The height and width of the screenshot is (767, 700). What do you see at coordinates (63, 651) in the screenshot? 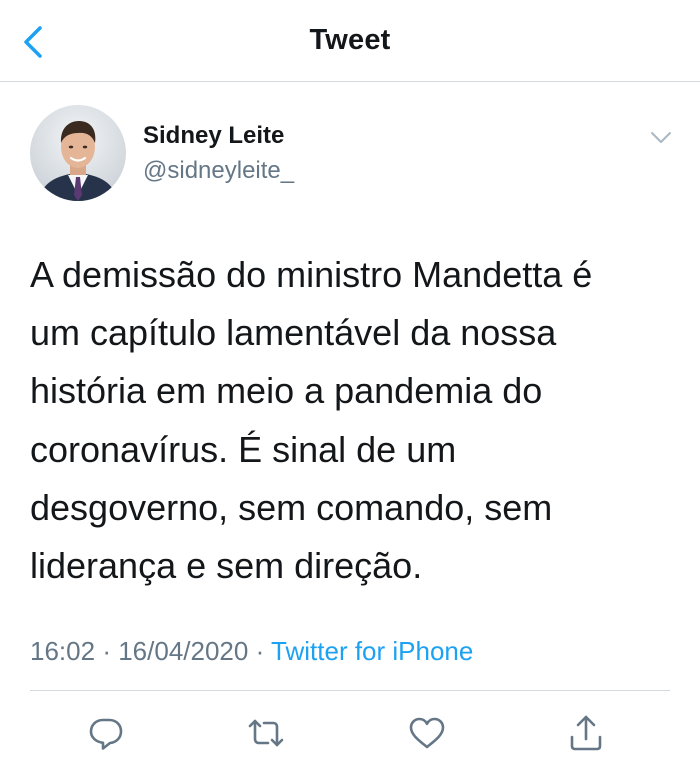
I see `tweet-time: 16:02` at bounding box center [63, 651].